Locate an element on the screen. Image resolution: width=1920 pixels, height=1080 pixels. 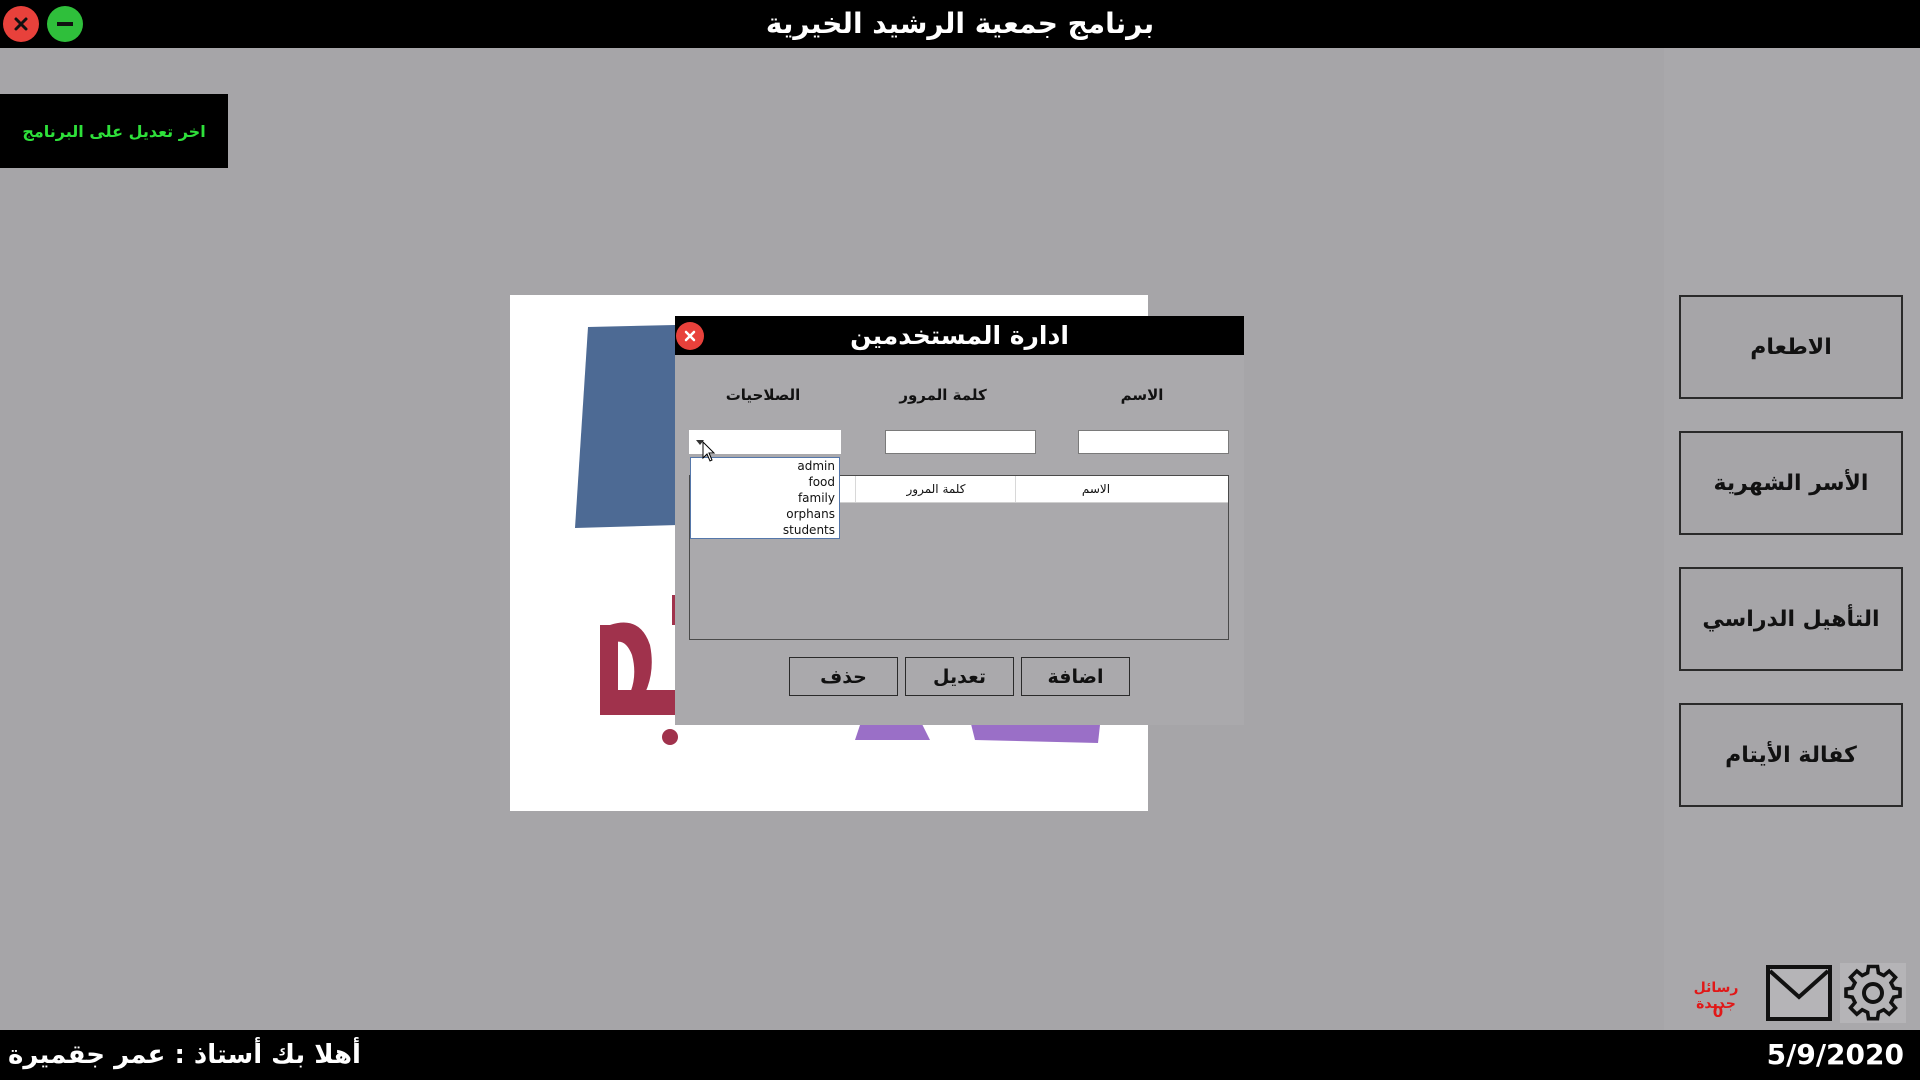
gear-icon is located at coordinates (1873, 993).